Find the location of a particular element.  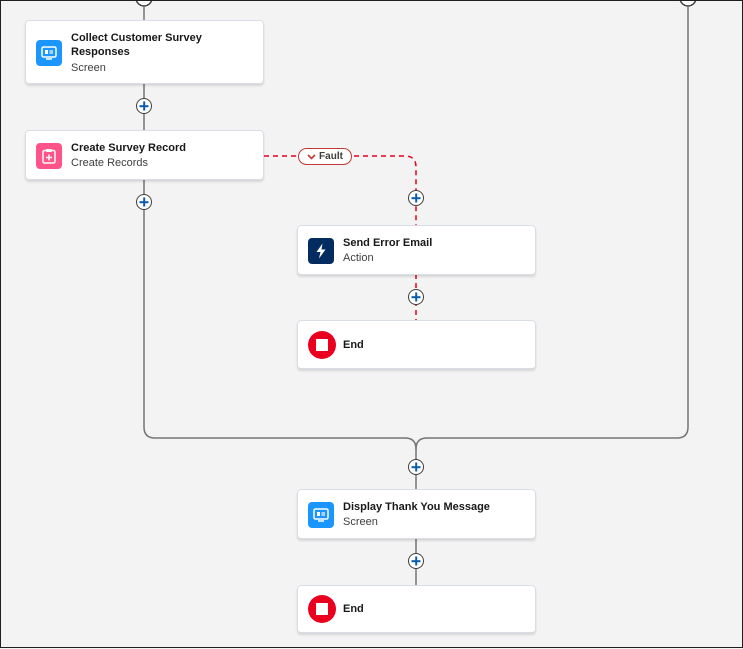

node-title: Send Error Email is located at coordinates (388, 243).